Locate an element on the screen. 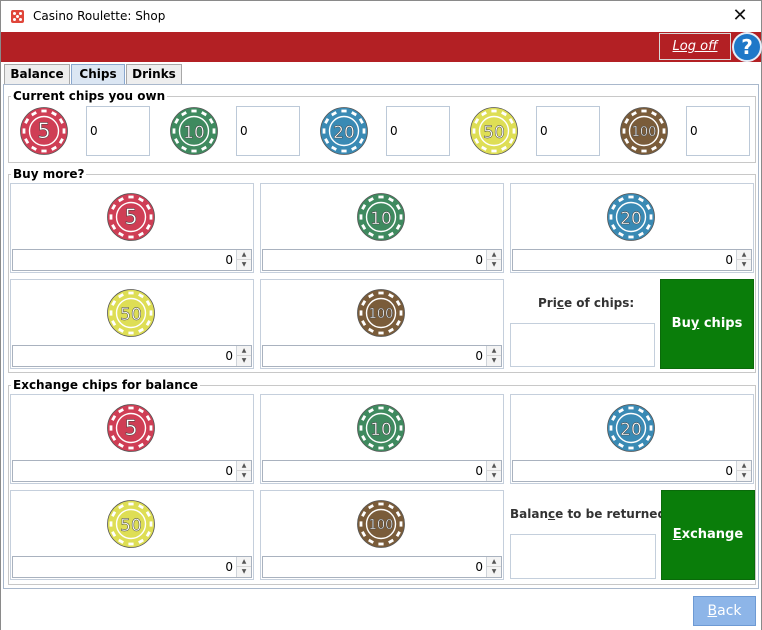  buy-chip-5-panel: 5 0 ▲ ▼ is located at coordinates (132, 228).